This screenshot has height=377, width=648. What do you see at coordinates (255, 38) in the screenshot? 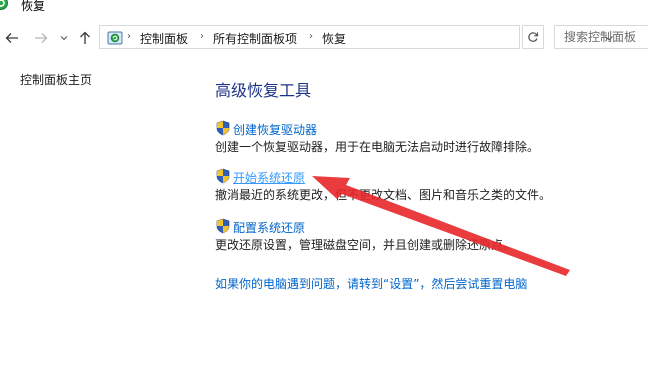
I see `breadcrumb-all-items: 所有控制面板项` at bounding box center [255, 38].